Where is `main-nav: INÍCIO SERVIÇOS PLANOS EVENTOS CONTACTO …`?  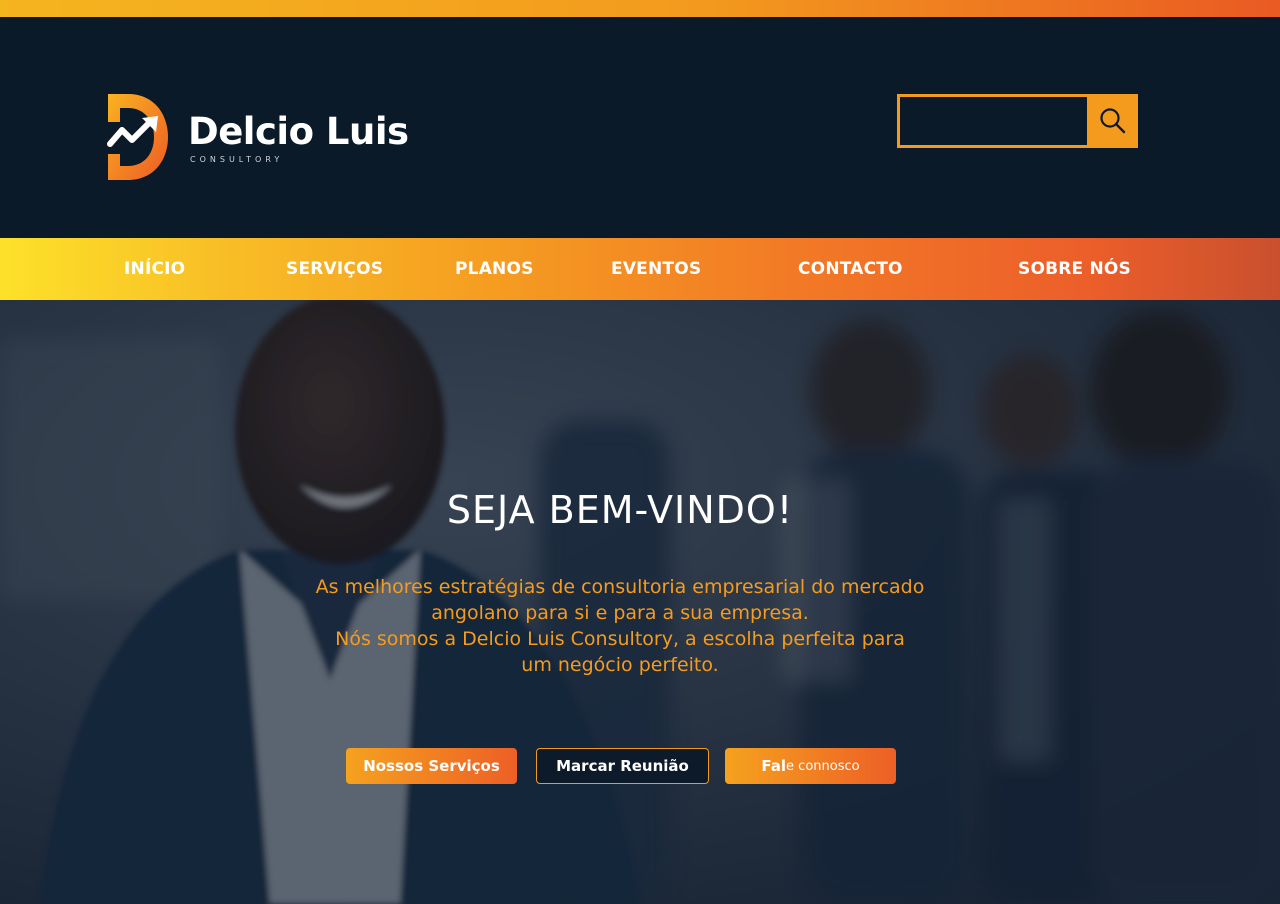 main-nav: INÍCIO SERVIÇOS PLANOS EVENTOS CONTACTO … is located at coordinates (640, 269).